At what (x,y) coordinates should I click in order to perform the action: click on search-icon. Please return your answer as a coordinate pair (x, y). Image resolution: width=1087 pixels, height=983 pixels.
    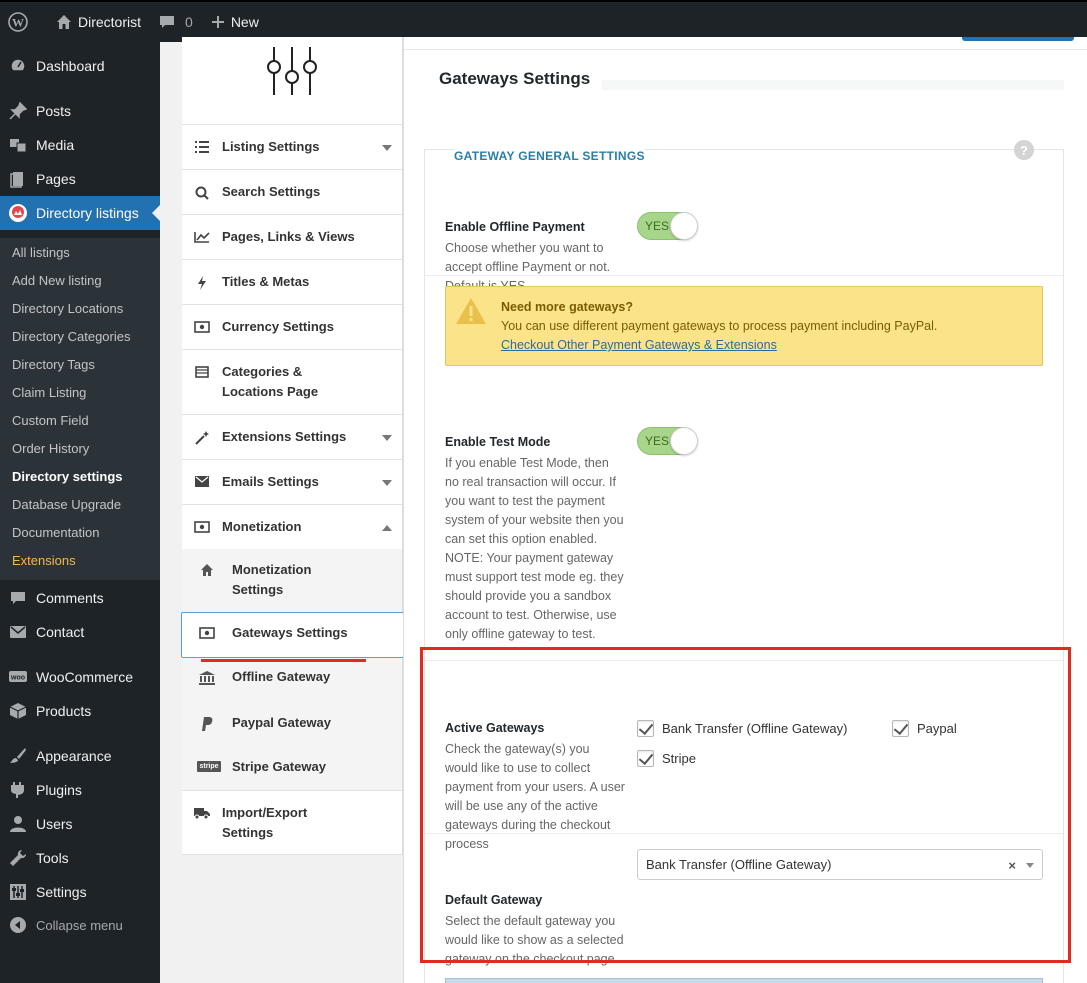
    Looking at the image, I should click on (202, 192).